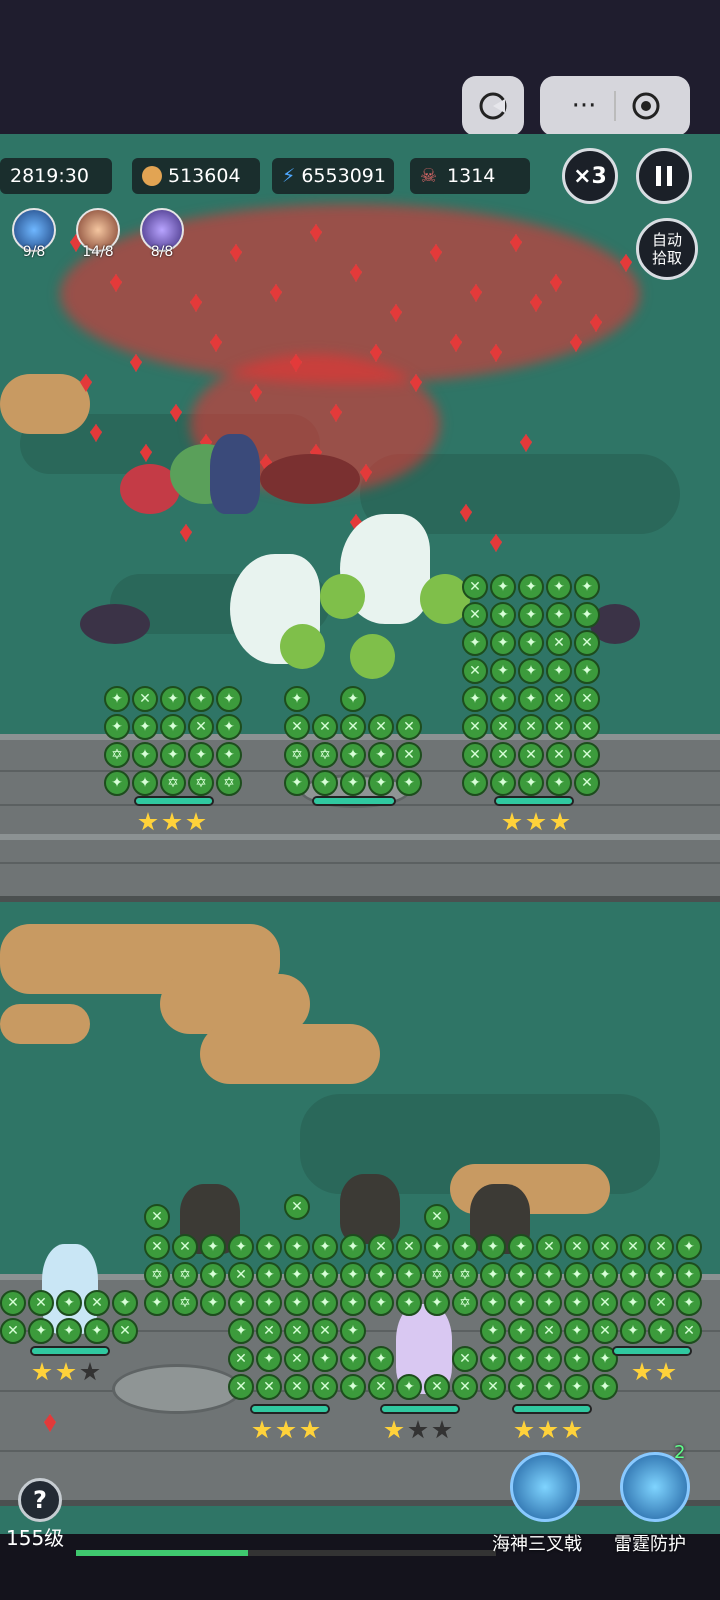 The height and width of the screenshot is (1600, 720). Describe the element at coordinates (177, 1389) in the screenshot. I see `empty-tower-pedestal` at that location.